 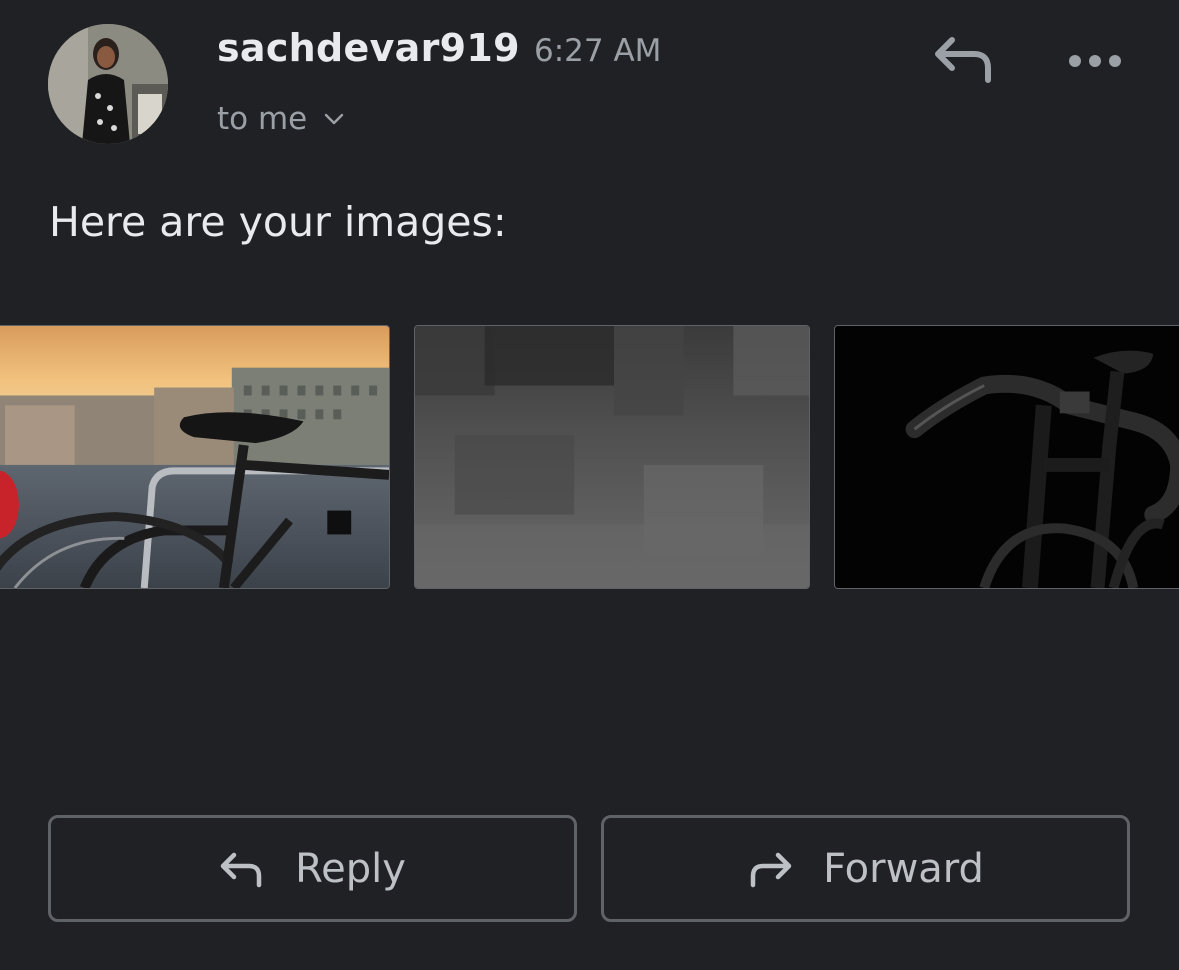 What do you see at coordinates (598, 51) in the screenshot?
I see `message-time: 6:27 AM` at bounding box center [598, 51].